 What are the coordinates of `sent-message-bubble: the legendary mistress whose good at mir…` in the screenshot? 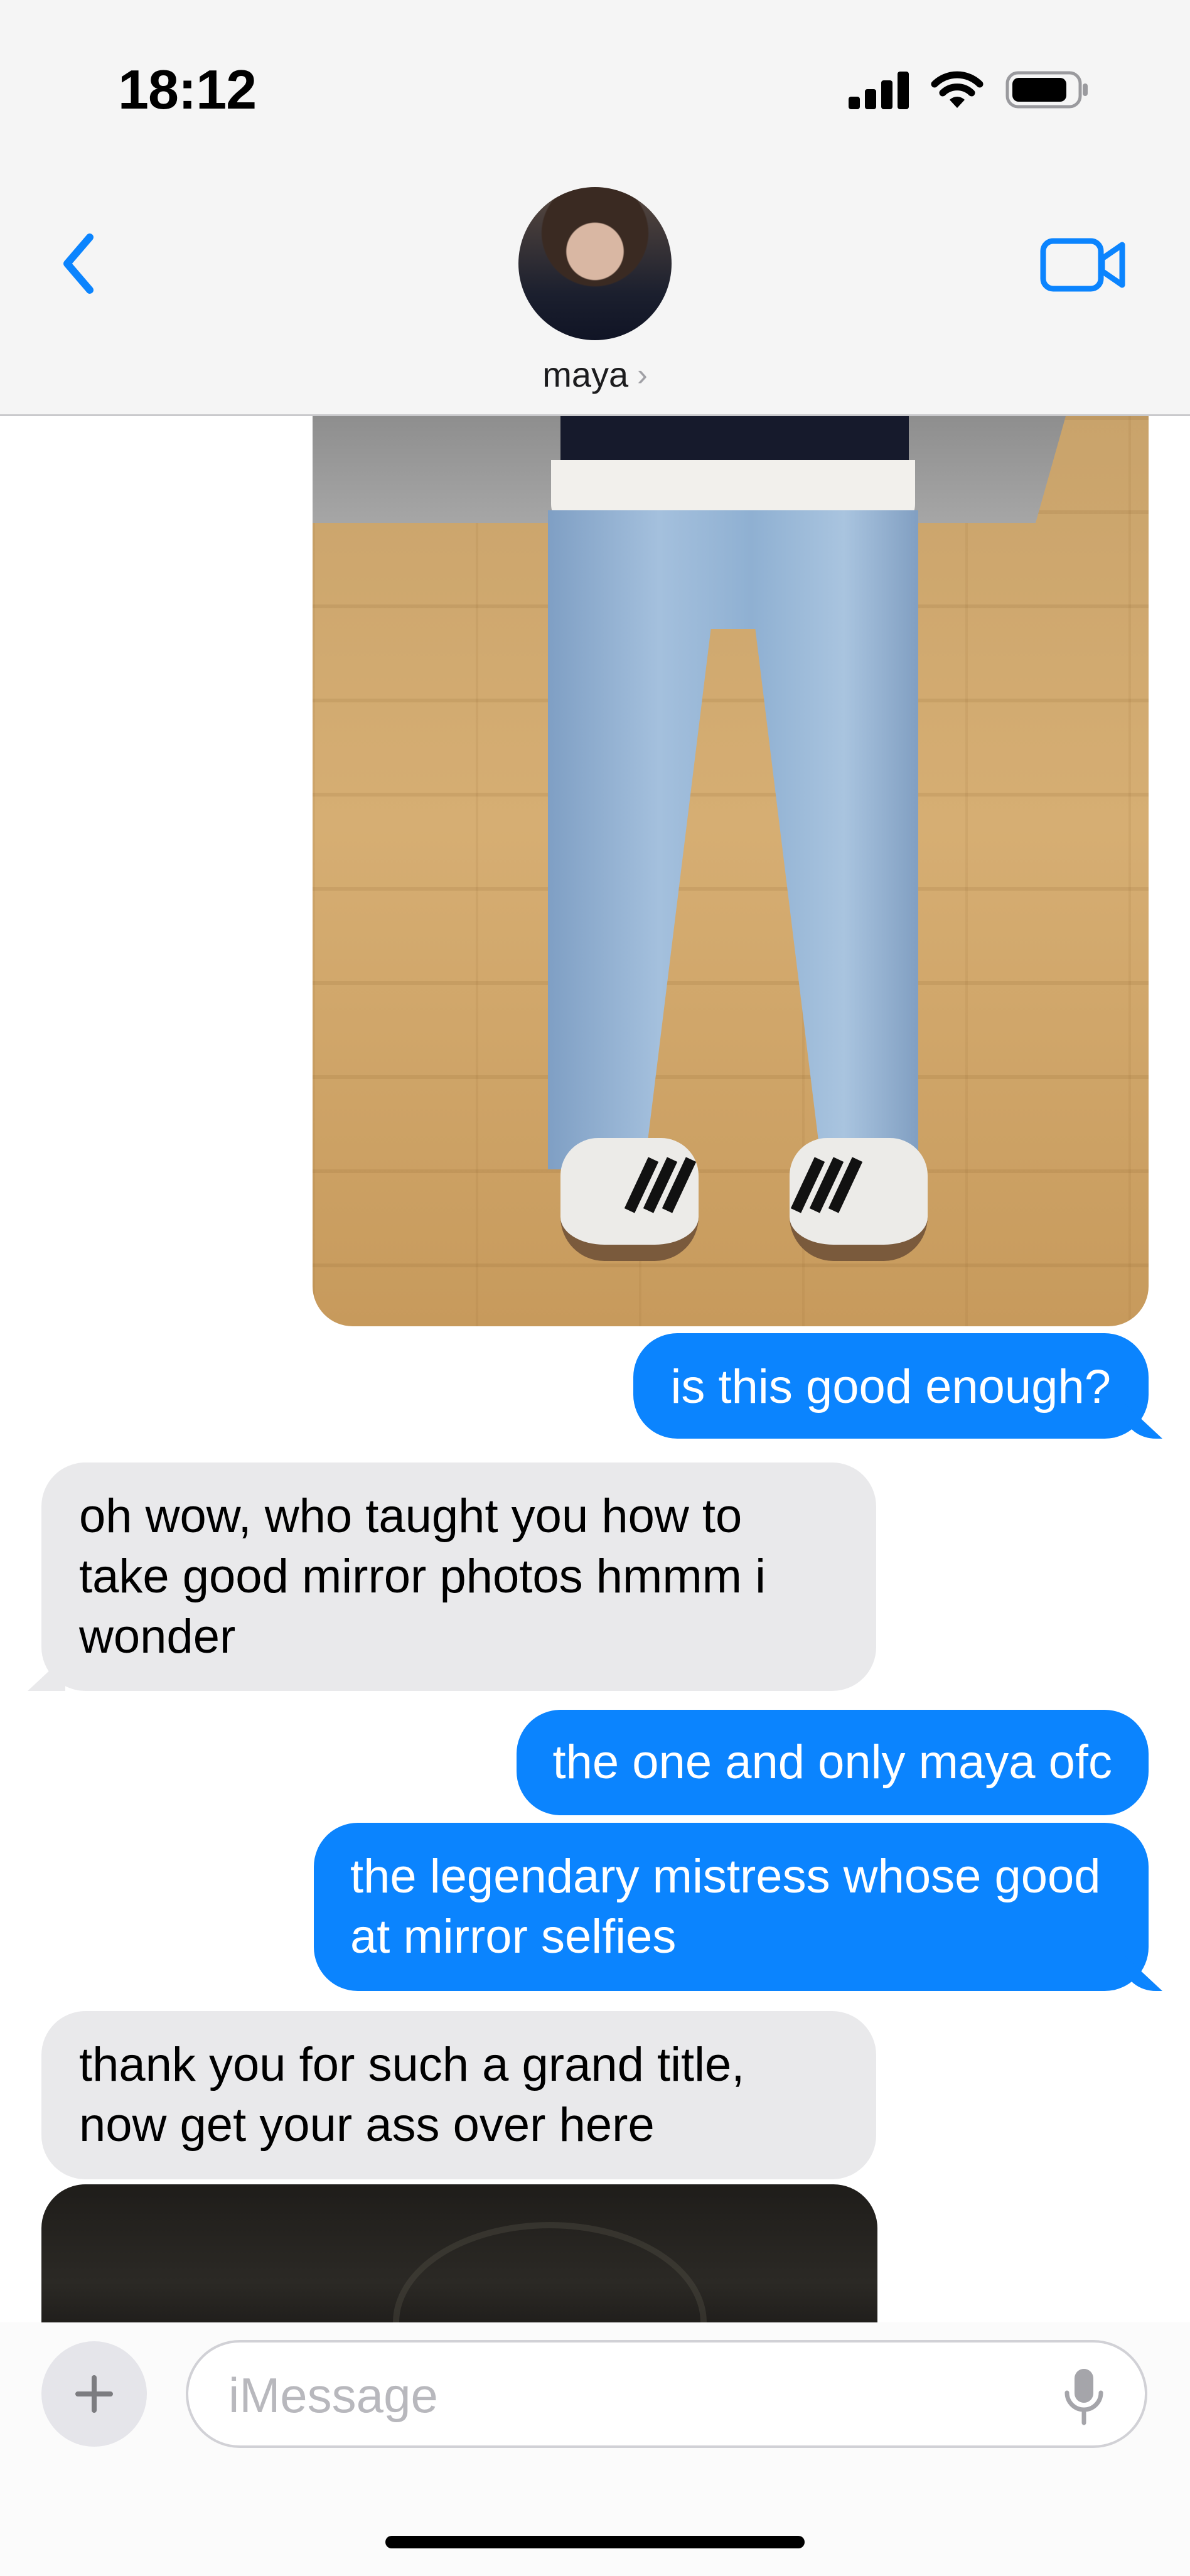 It's located at (732, 1907).